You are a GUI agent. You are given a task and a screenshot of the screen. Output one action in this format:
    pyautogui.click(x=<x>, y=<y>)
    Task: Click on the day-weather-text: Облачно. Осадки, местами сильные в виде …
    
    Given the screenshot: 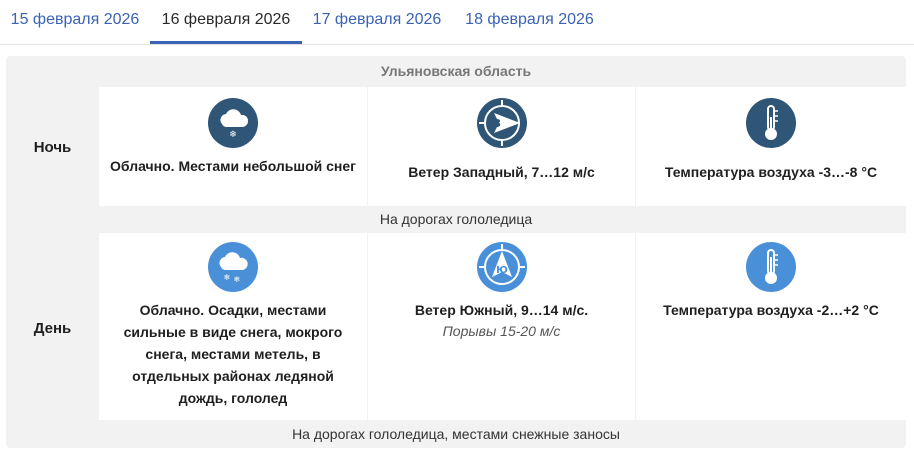 What is the action you would take?
    pyautogui.click(x=233, y=354)
    